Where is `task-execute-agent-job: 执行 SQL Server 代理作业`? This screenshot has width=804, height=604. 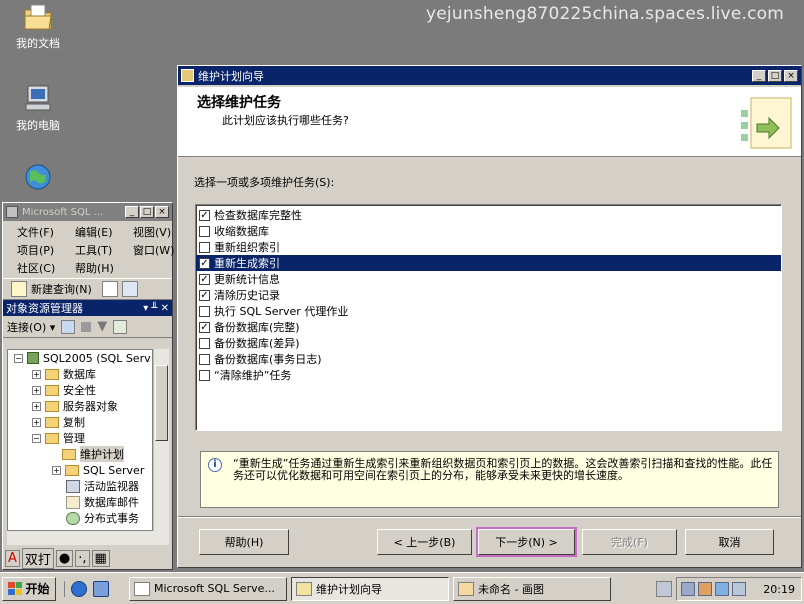
task-execute-agent-job: 执行 SQL Server 代理作业 is located at coordinates (488, 311).